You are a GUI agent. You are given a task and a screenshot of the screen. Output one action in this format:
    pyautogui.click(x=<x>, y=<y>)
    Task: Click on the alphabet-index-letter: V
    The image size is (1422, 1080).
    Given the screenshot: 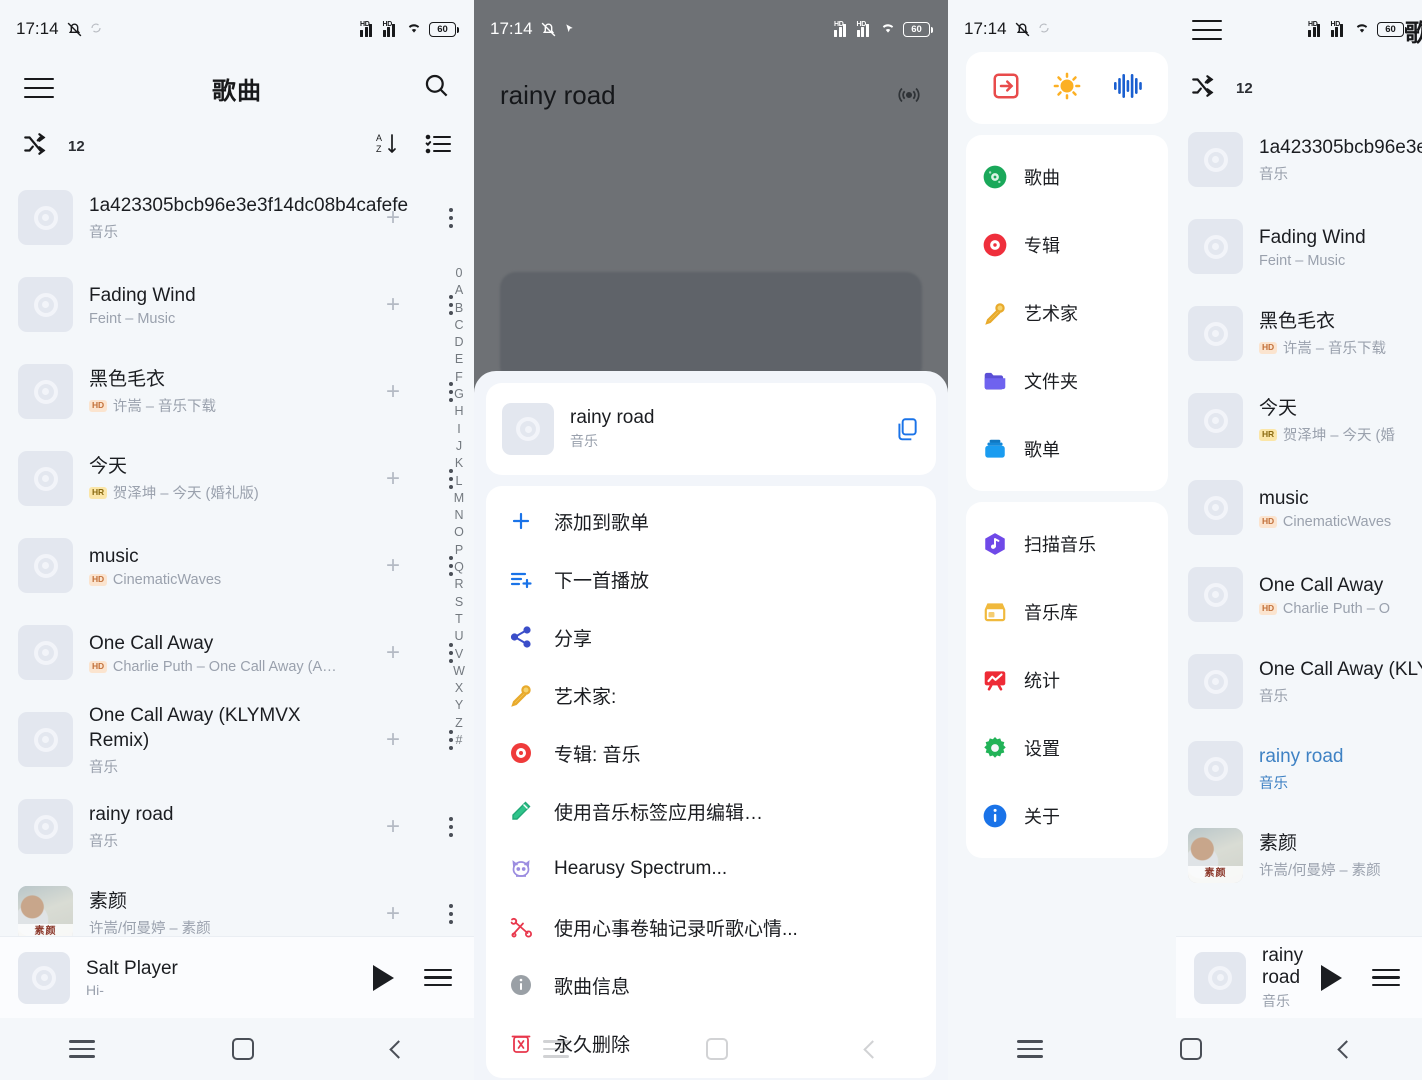 What is the action you would take?
    pyautogui.click(x=459, y=654)
    